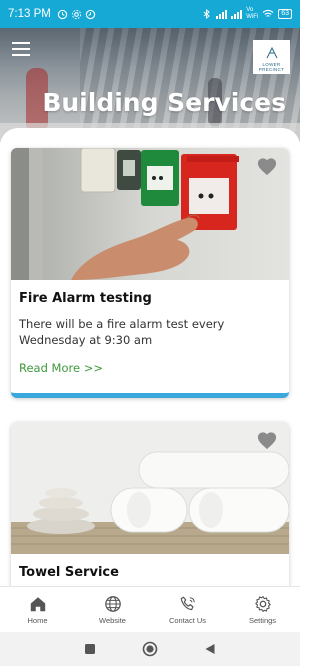 The image size is (320, 666). I want to click on nav-website: Website, so click(112, 609).